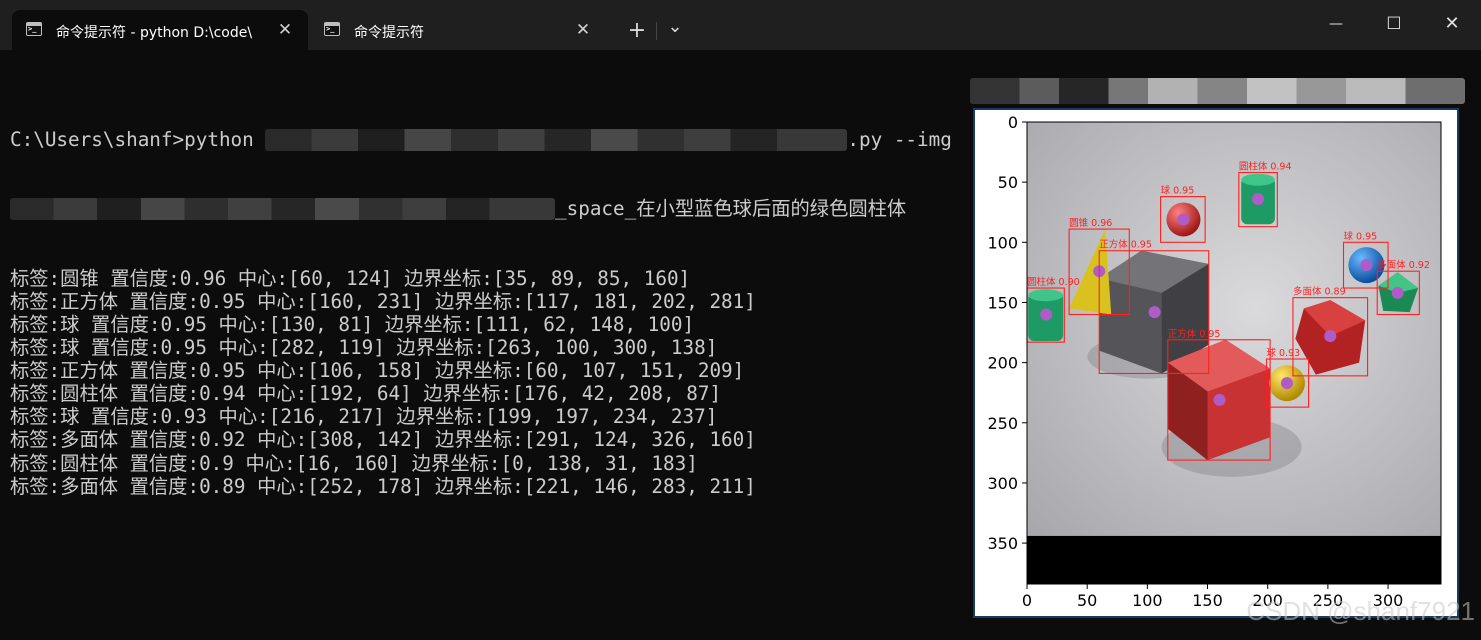 The image size is (1481, 640). What do you see at coordinates (1360, 611) in the screenshot?
I see `watermark: CSDN @shanf7921` at bounding box center [1360, 611].